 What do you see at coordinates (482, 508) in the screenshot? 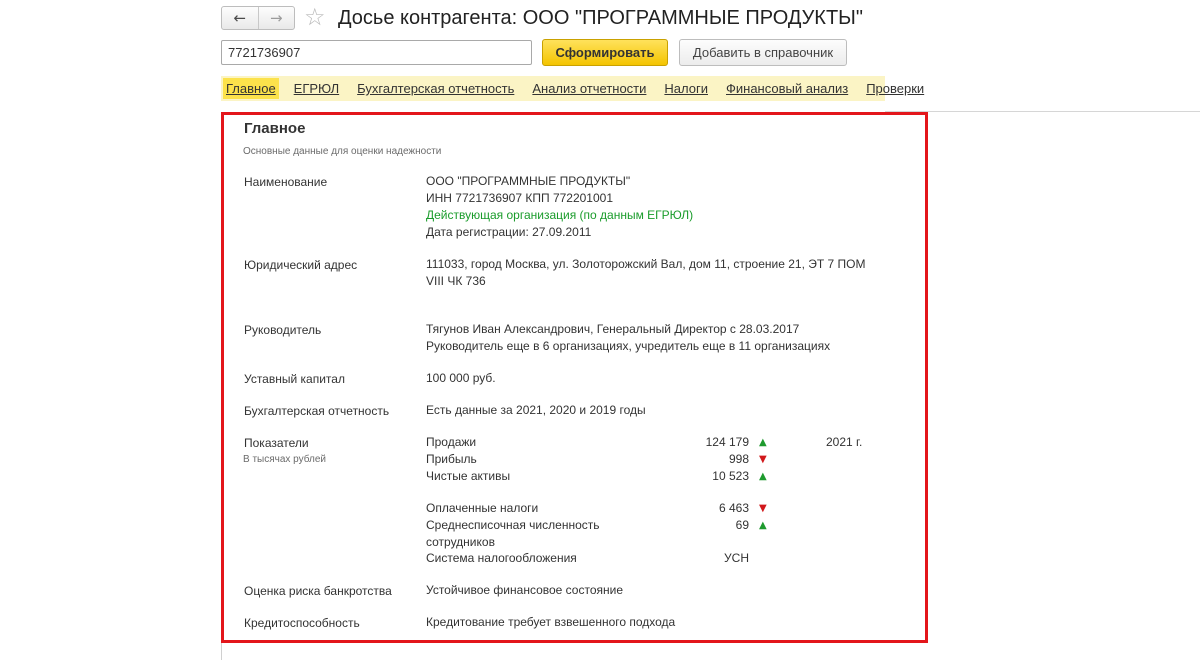
I see `indicator-name: Оплаченные налоги` at bounding box center [482, 508].